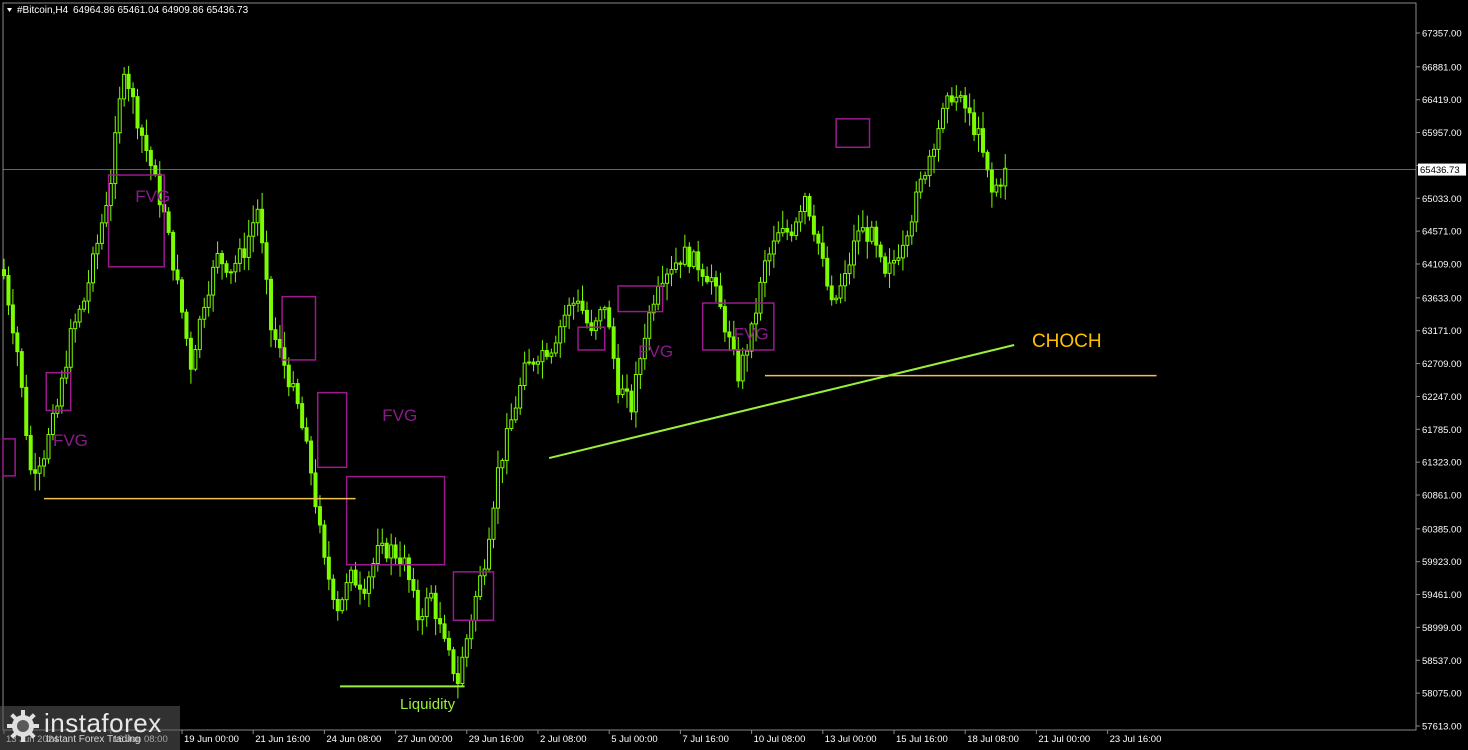 Image resolution: width=1468 pixels, height=750 pixels. Describe the element at coordinates (1442, 562) in the screenshot. I see `y-tick-label: 59923.00` at that location.